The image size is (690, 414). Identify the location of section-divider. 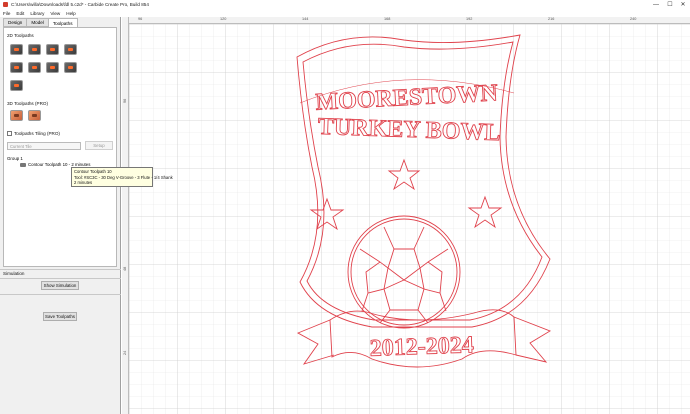
(60, 269).